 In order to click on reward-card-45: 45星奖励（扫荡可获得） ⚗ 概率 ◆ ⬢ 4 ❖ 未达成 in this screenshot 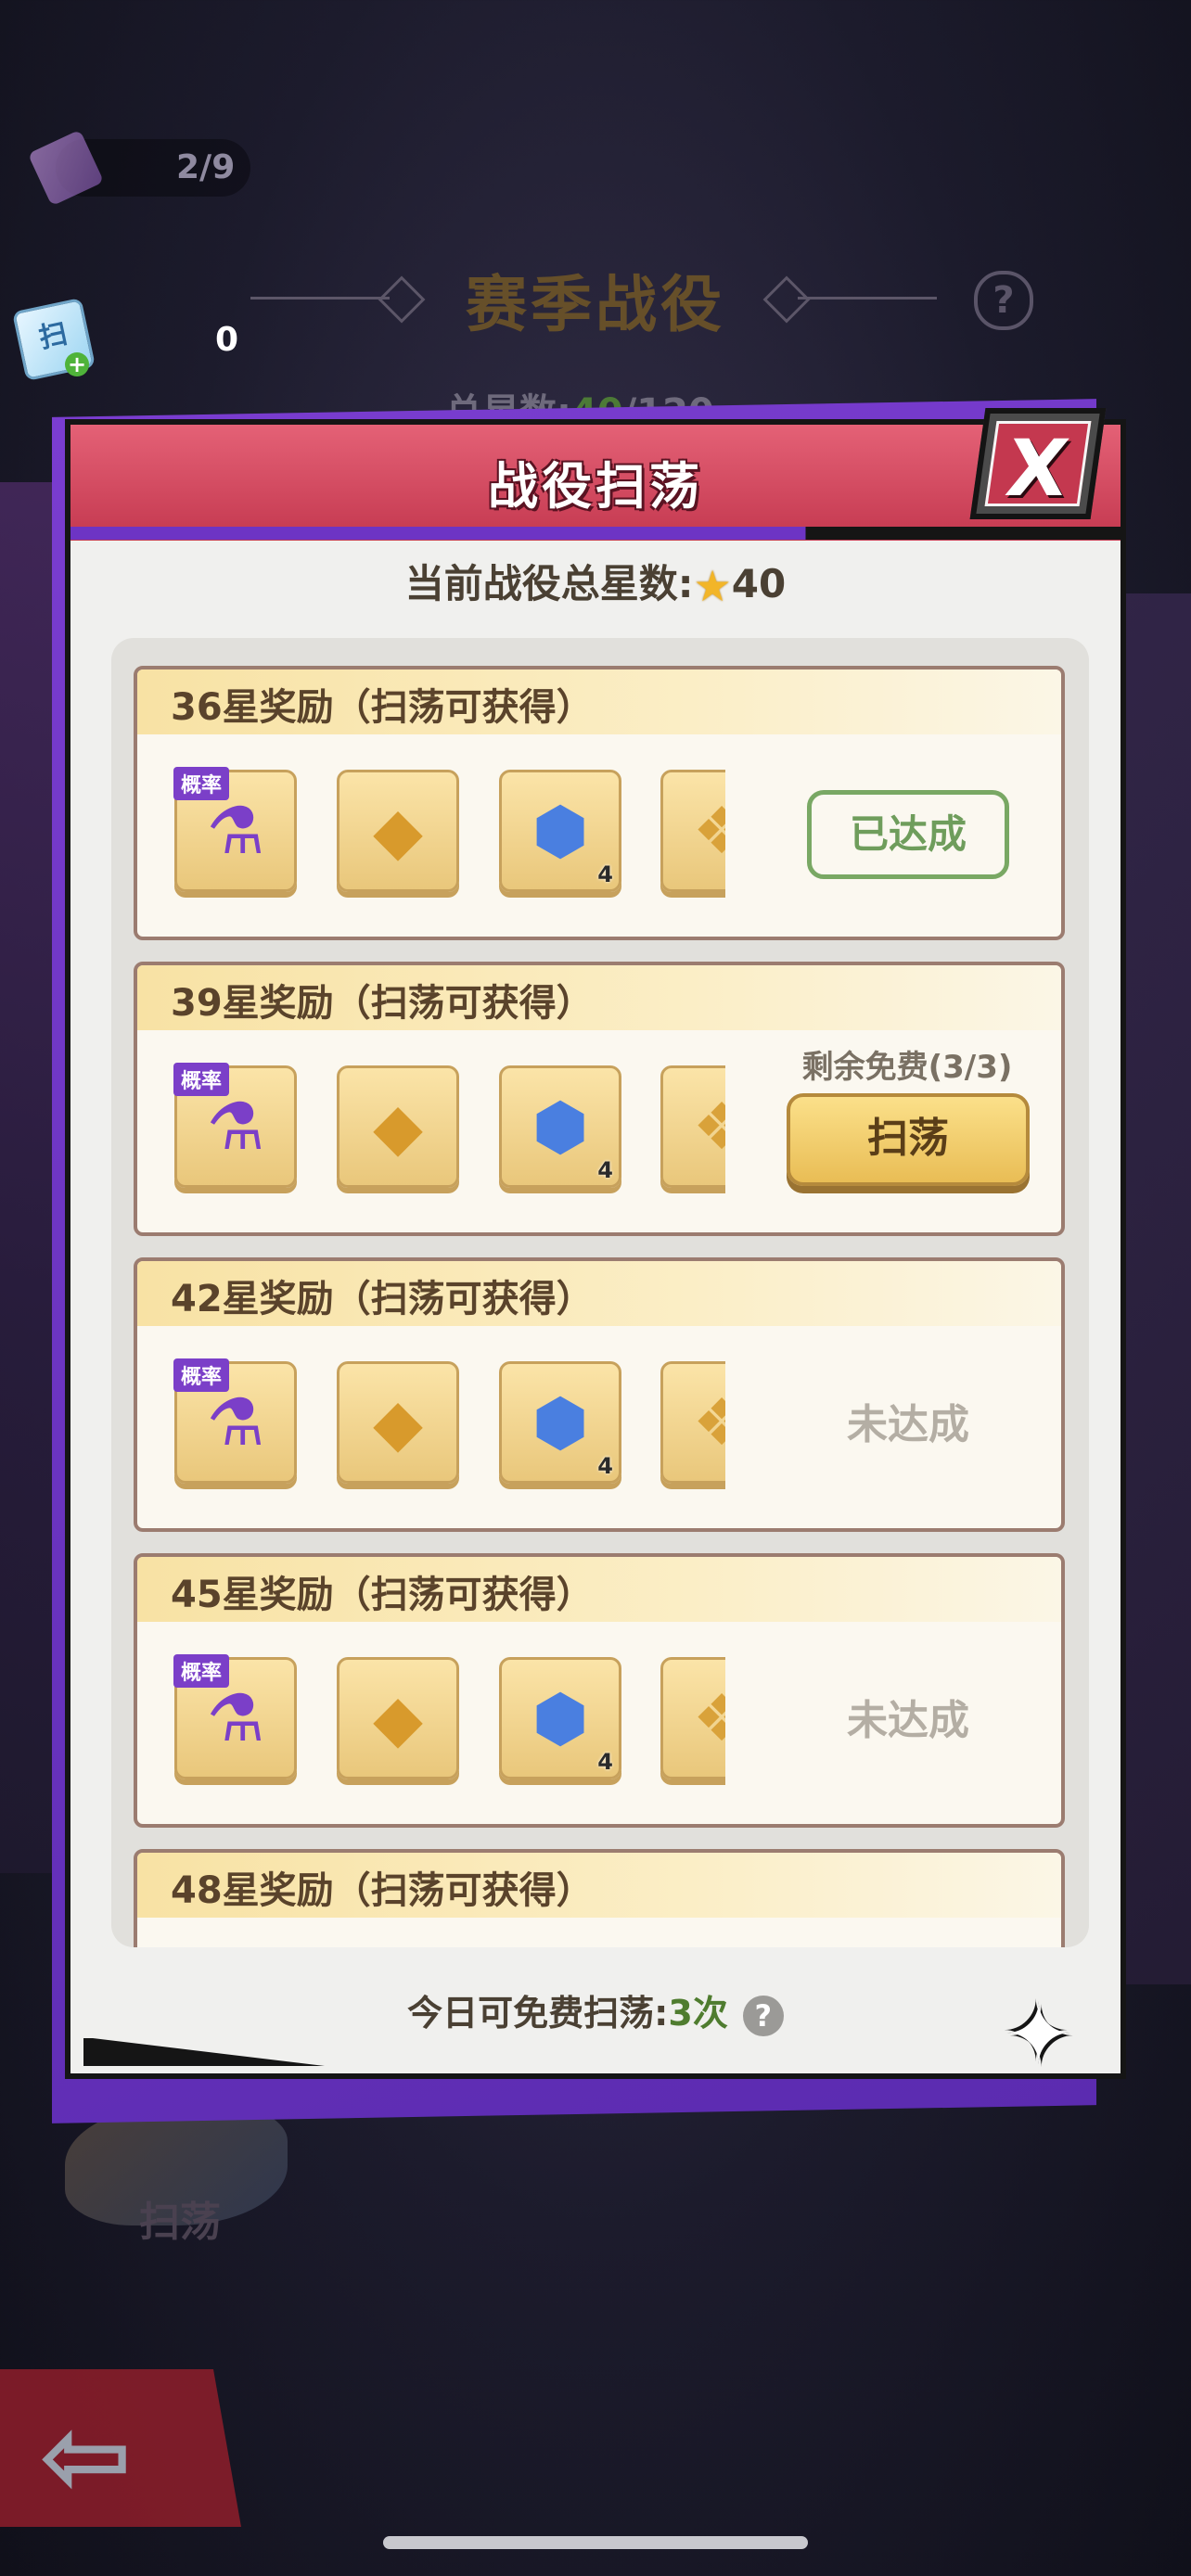, I will do `click(599, 1691)`.